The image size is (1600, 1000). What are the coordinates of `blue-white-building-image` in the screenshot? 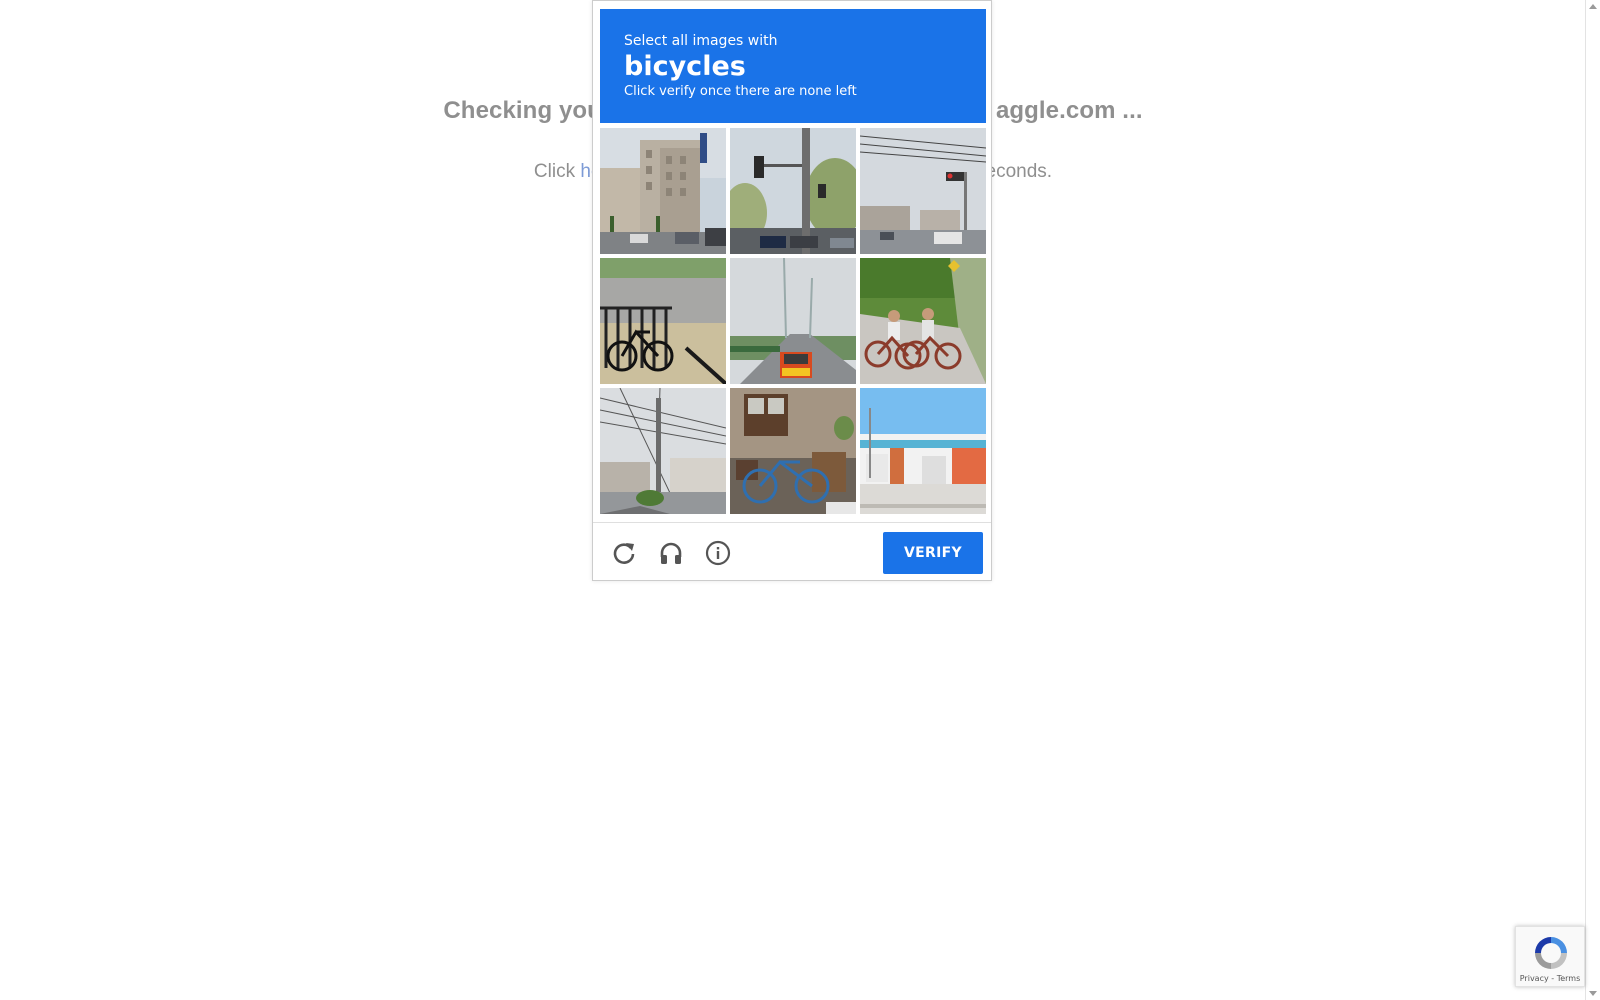 It's located at (923, 451).